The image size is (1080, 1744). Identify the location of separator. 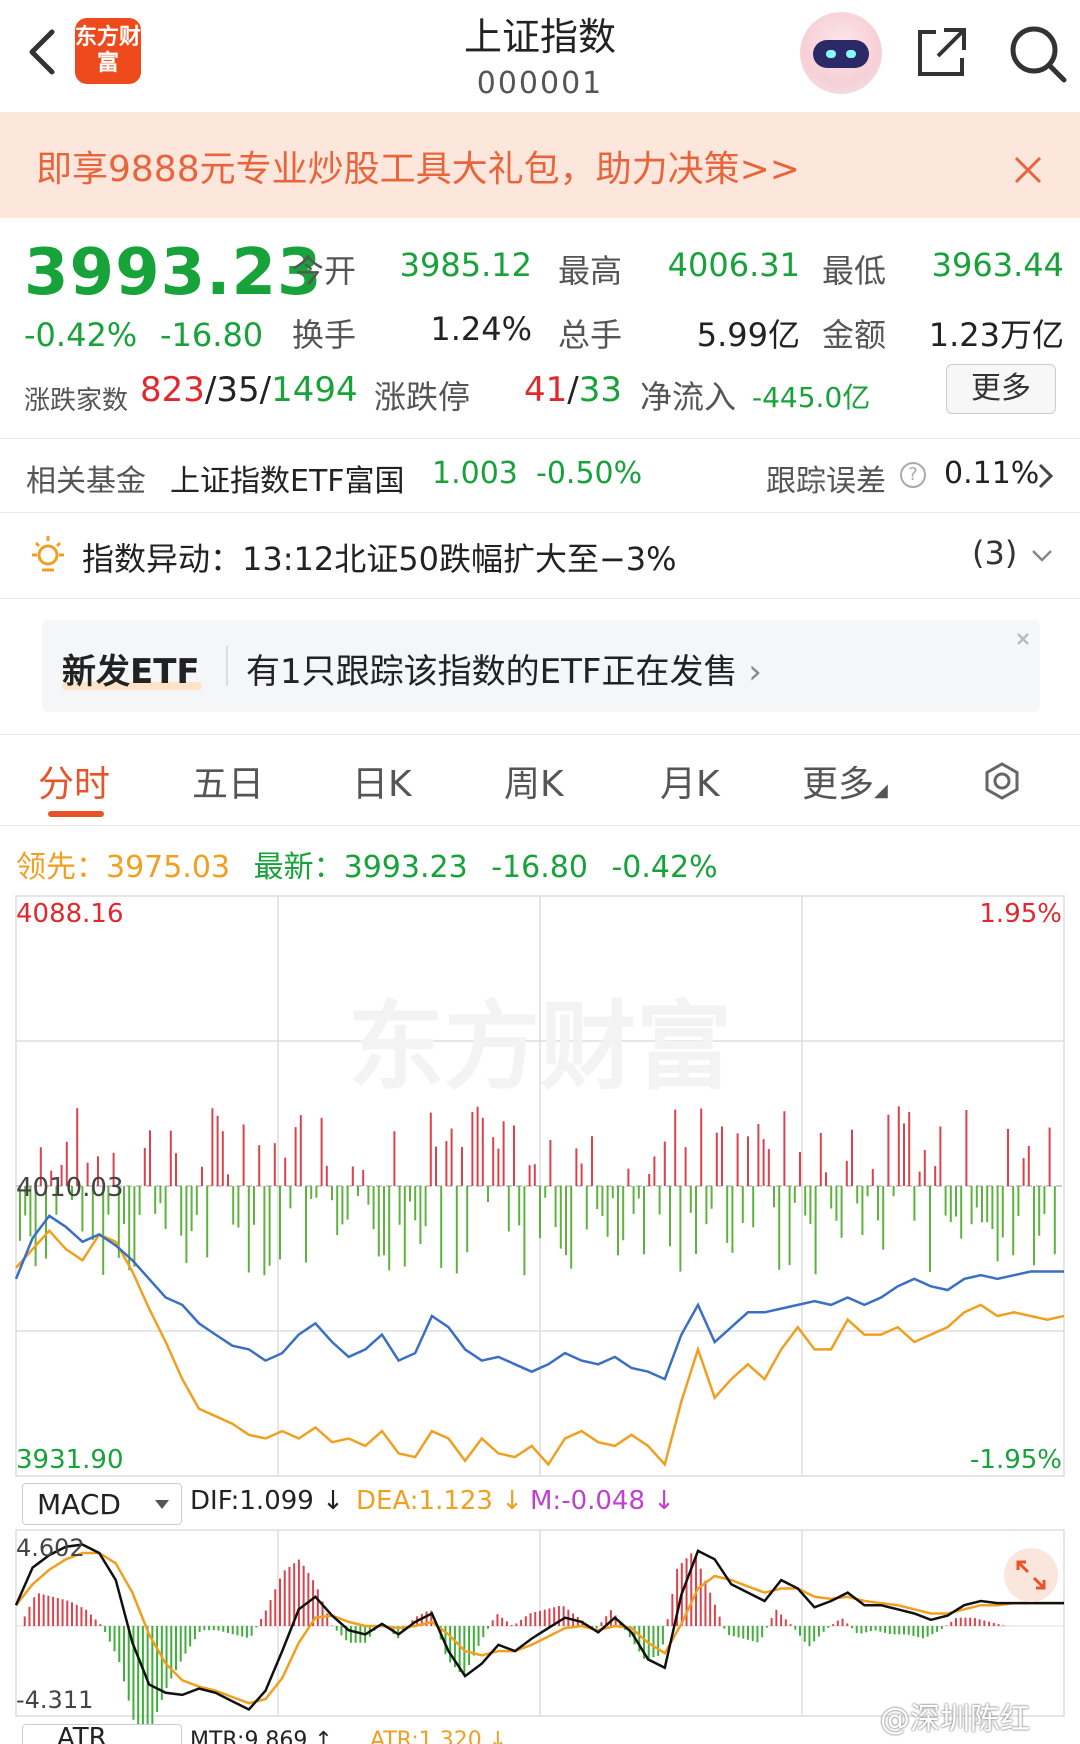
(227, 666).